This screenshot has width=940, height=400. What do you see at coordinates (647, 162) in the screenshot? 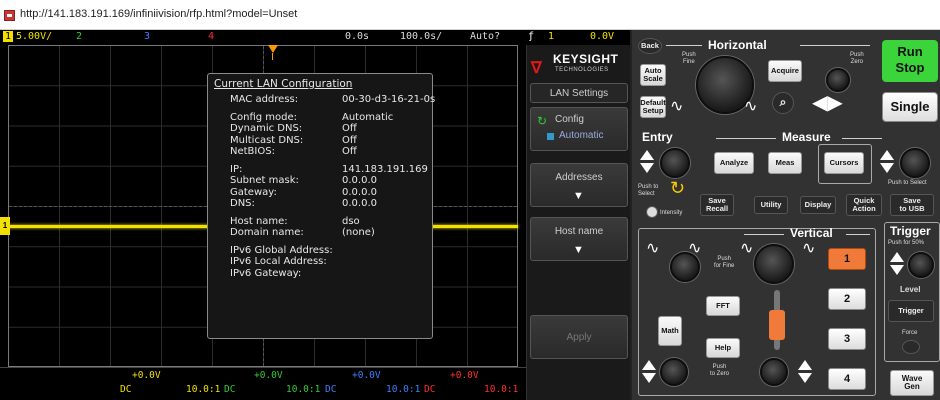
I see `entry-updown-icon` at bounding box center [647, 162].